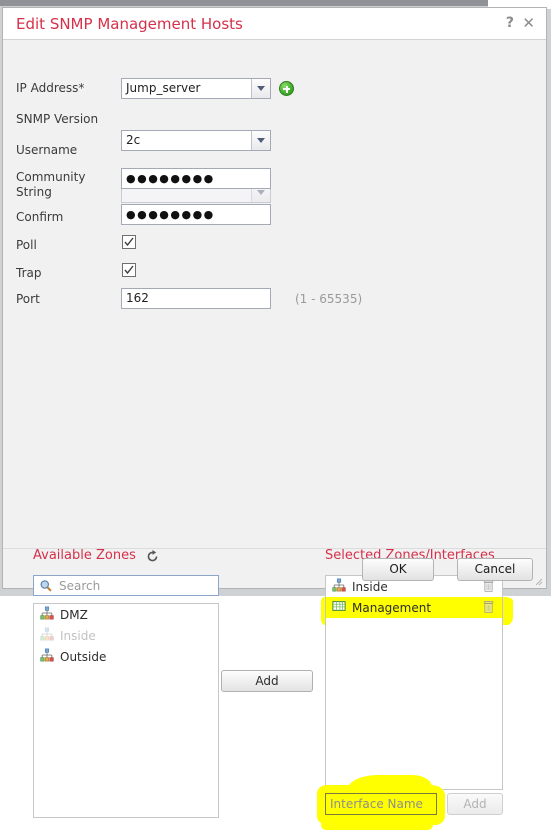 The image size is (551, 830). Describe the element at coordinates (51, 184) in the screenshot. I see `label-community-string: Community String` at that location.